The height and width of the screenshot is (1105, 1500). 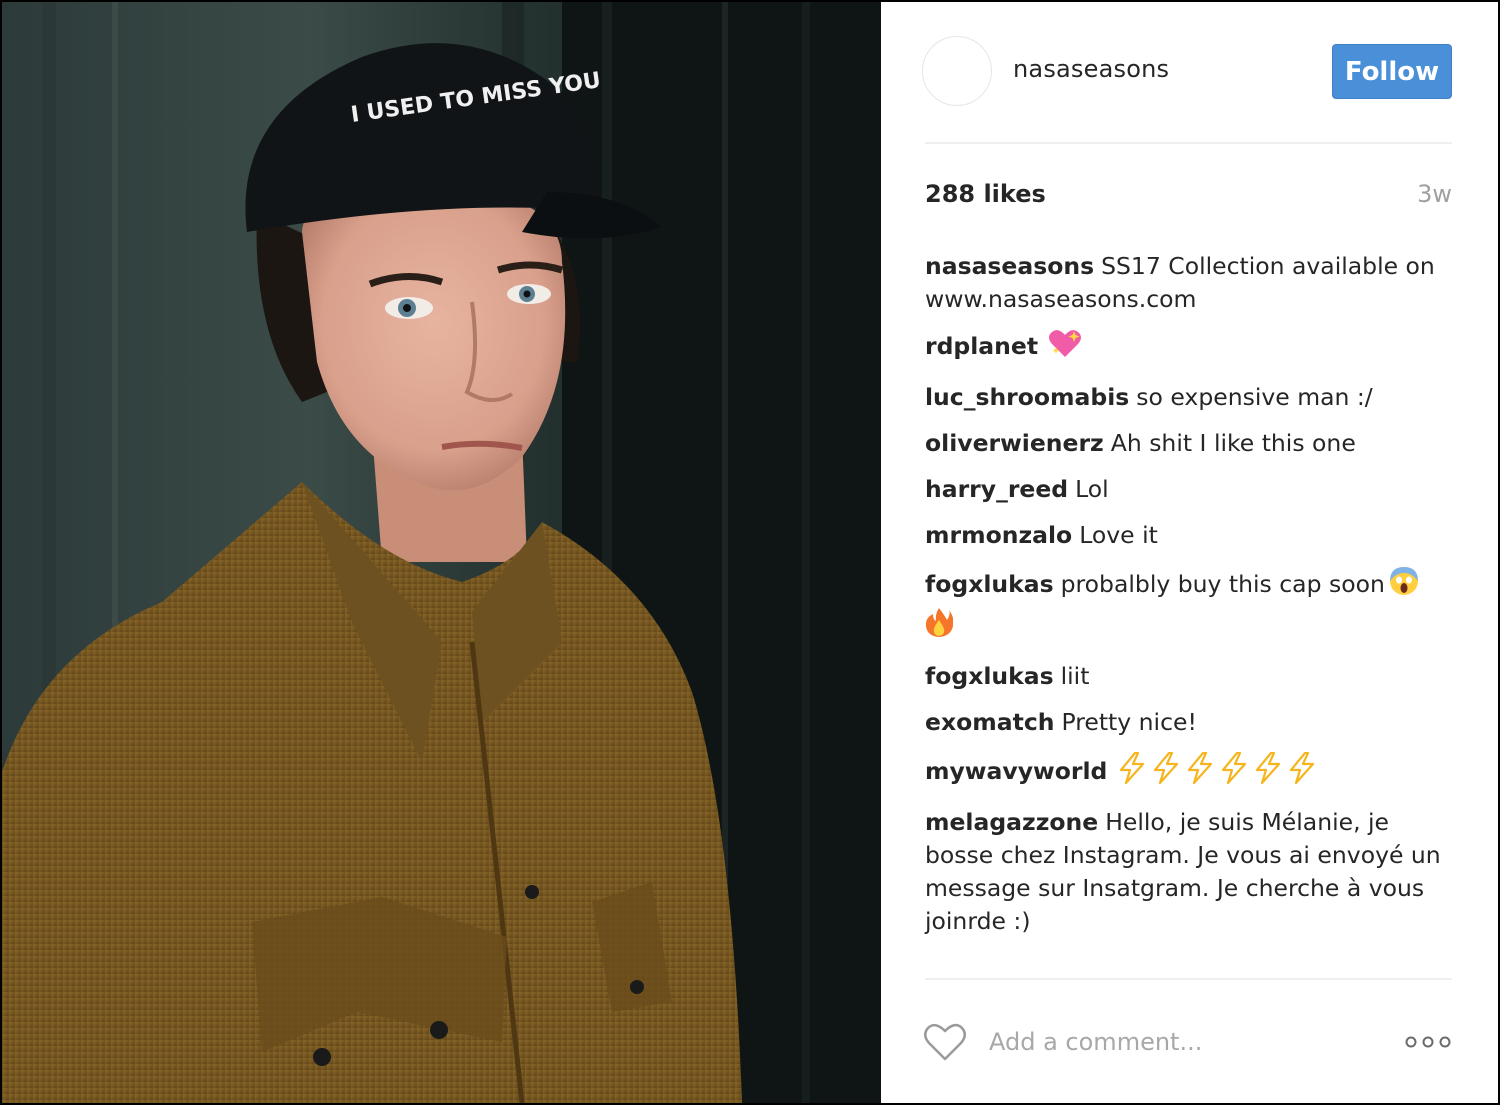 What do you see at coordinates (1428, 1042) in the screenshot?
I see `more-options-icon` at bounding box center [1428, 1042].